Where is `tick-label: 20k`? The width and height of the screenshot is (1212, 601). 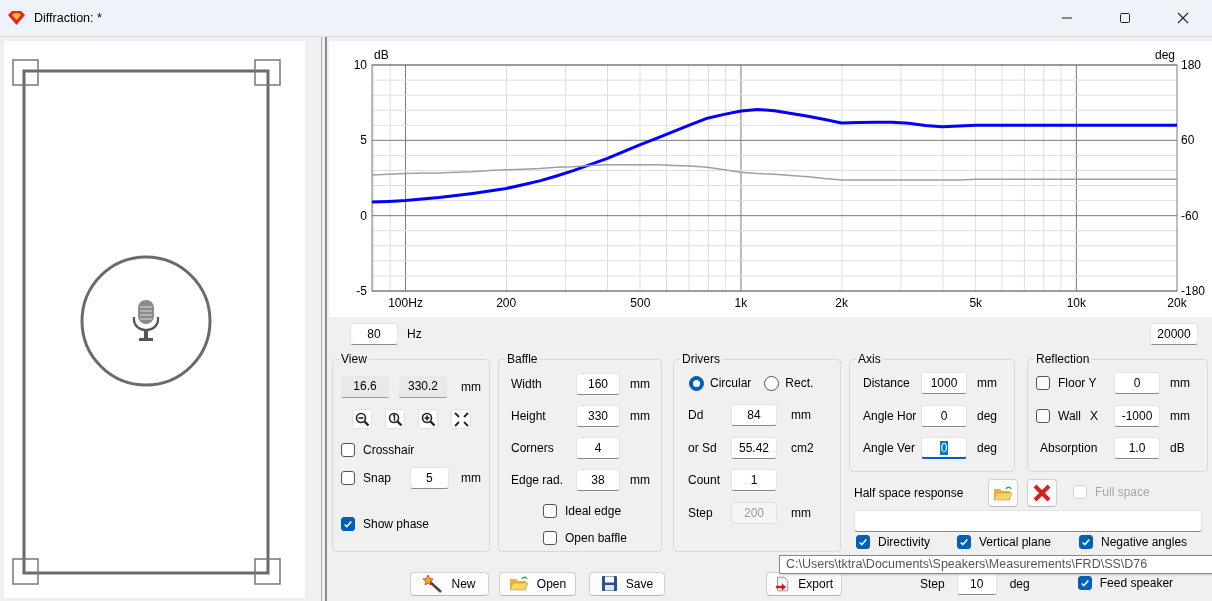 tick-label: 20k is located at coordinates (1177, 303).